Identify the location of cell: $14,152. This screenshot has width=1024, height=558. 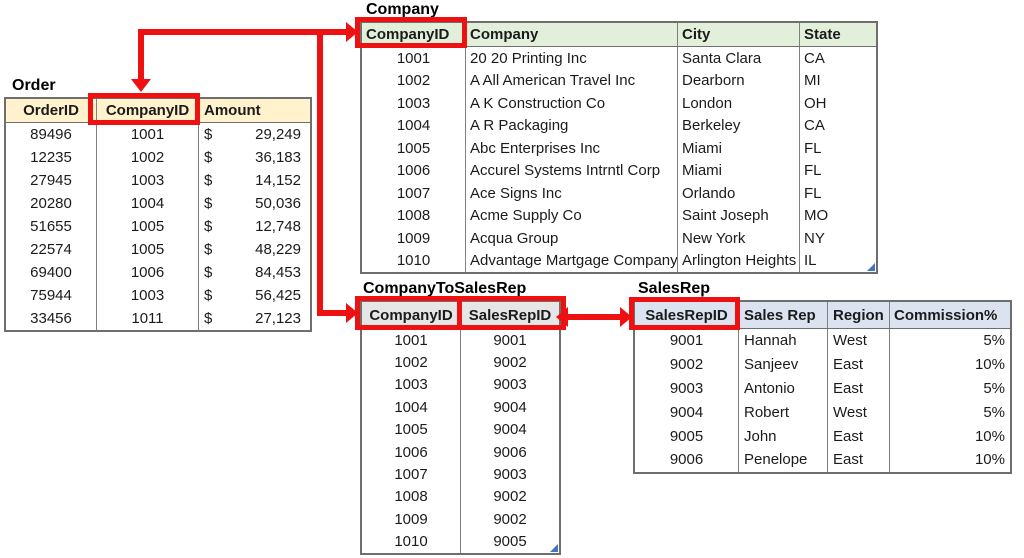
(254, 180).